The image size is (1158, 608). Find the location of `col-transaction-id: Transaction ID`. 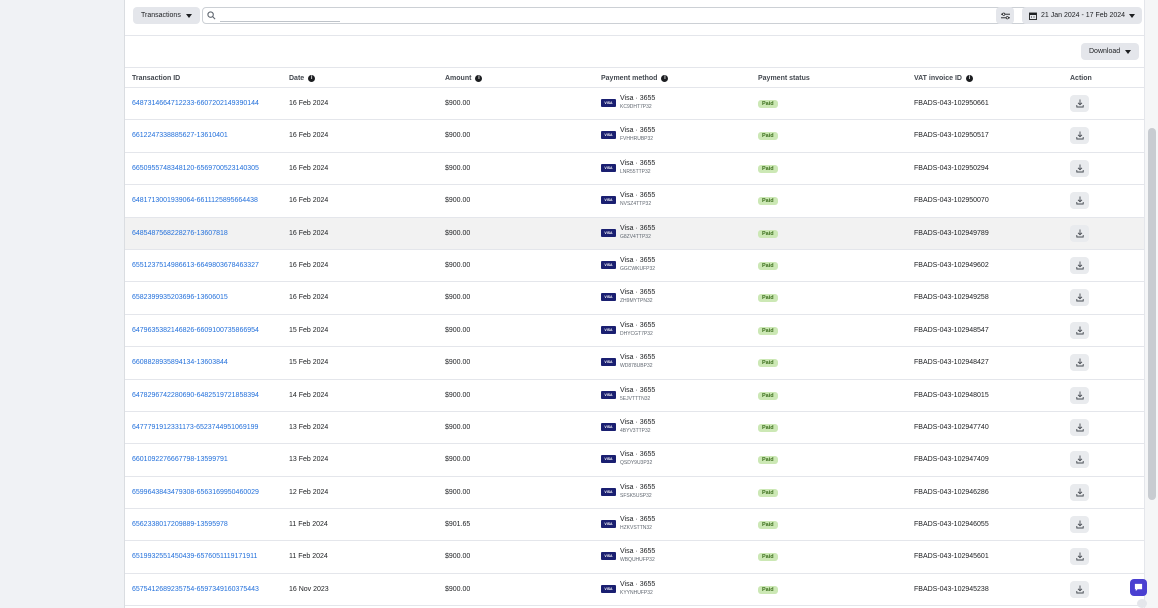

col-transaction-id: Transaction ID is located at coordinates (156, 78).